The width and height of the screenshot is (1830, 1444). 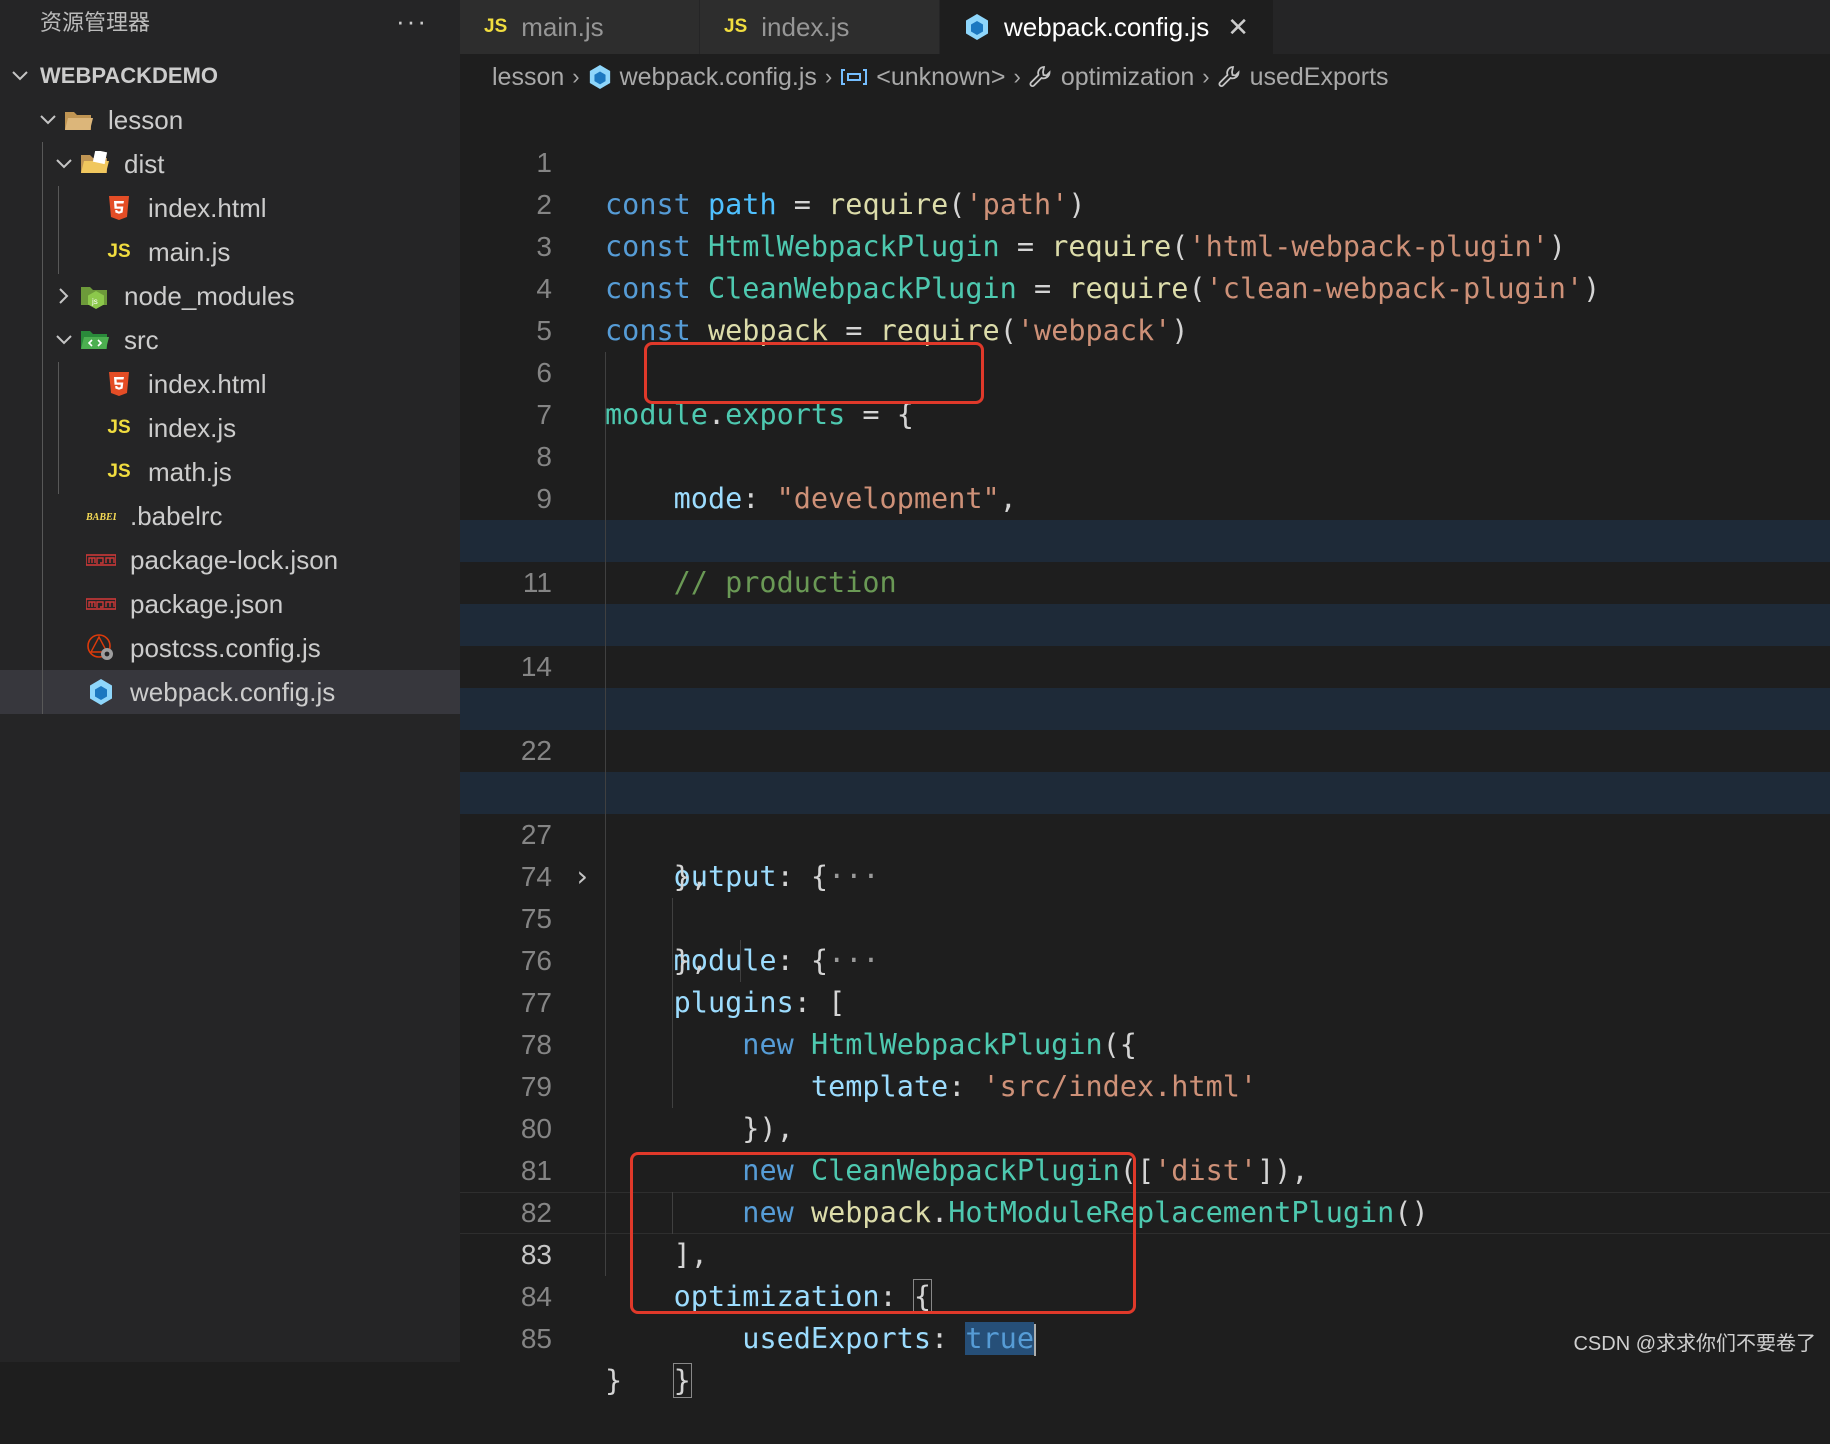 What do you see at coordinates (129, 75) in the screenshot?
I see `project-name: WEBPACKDEMO` at bounding box center [129, 75].